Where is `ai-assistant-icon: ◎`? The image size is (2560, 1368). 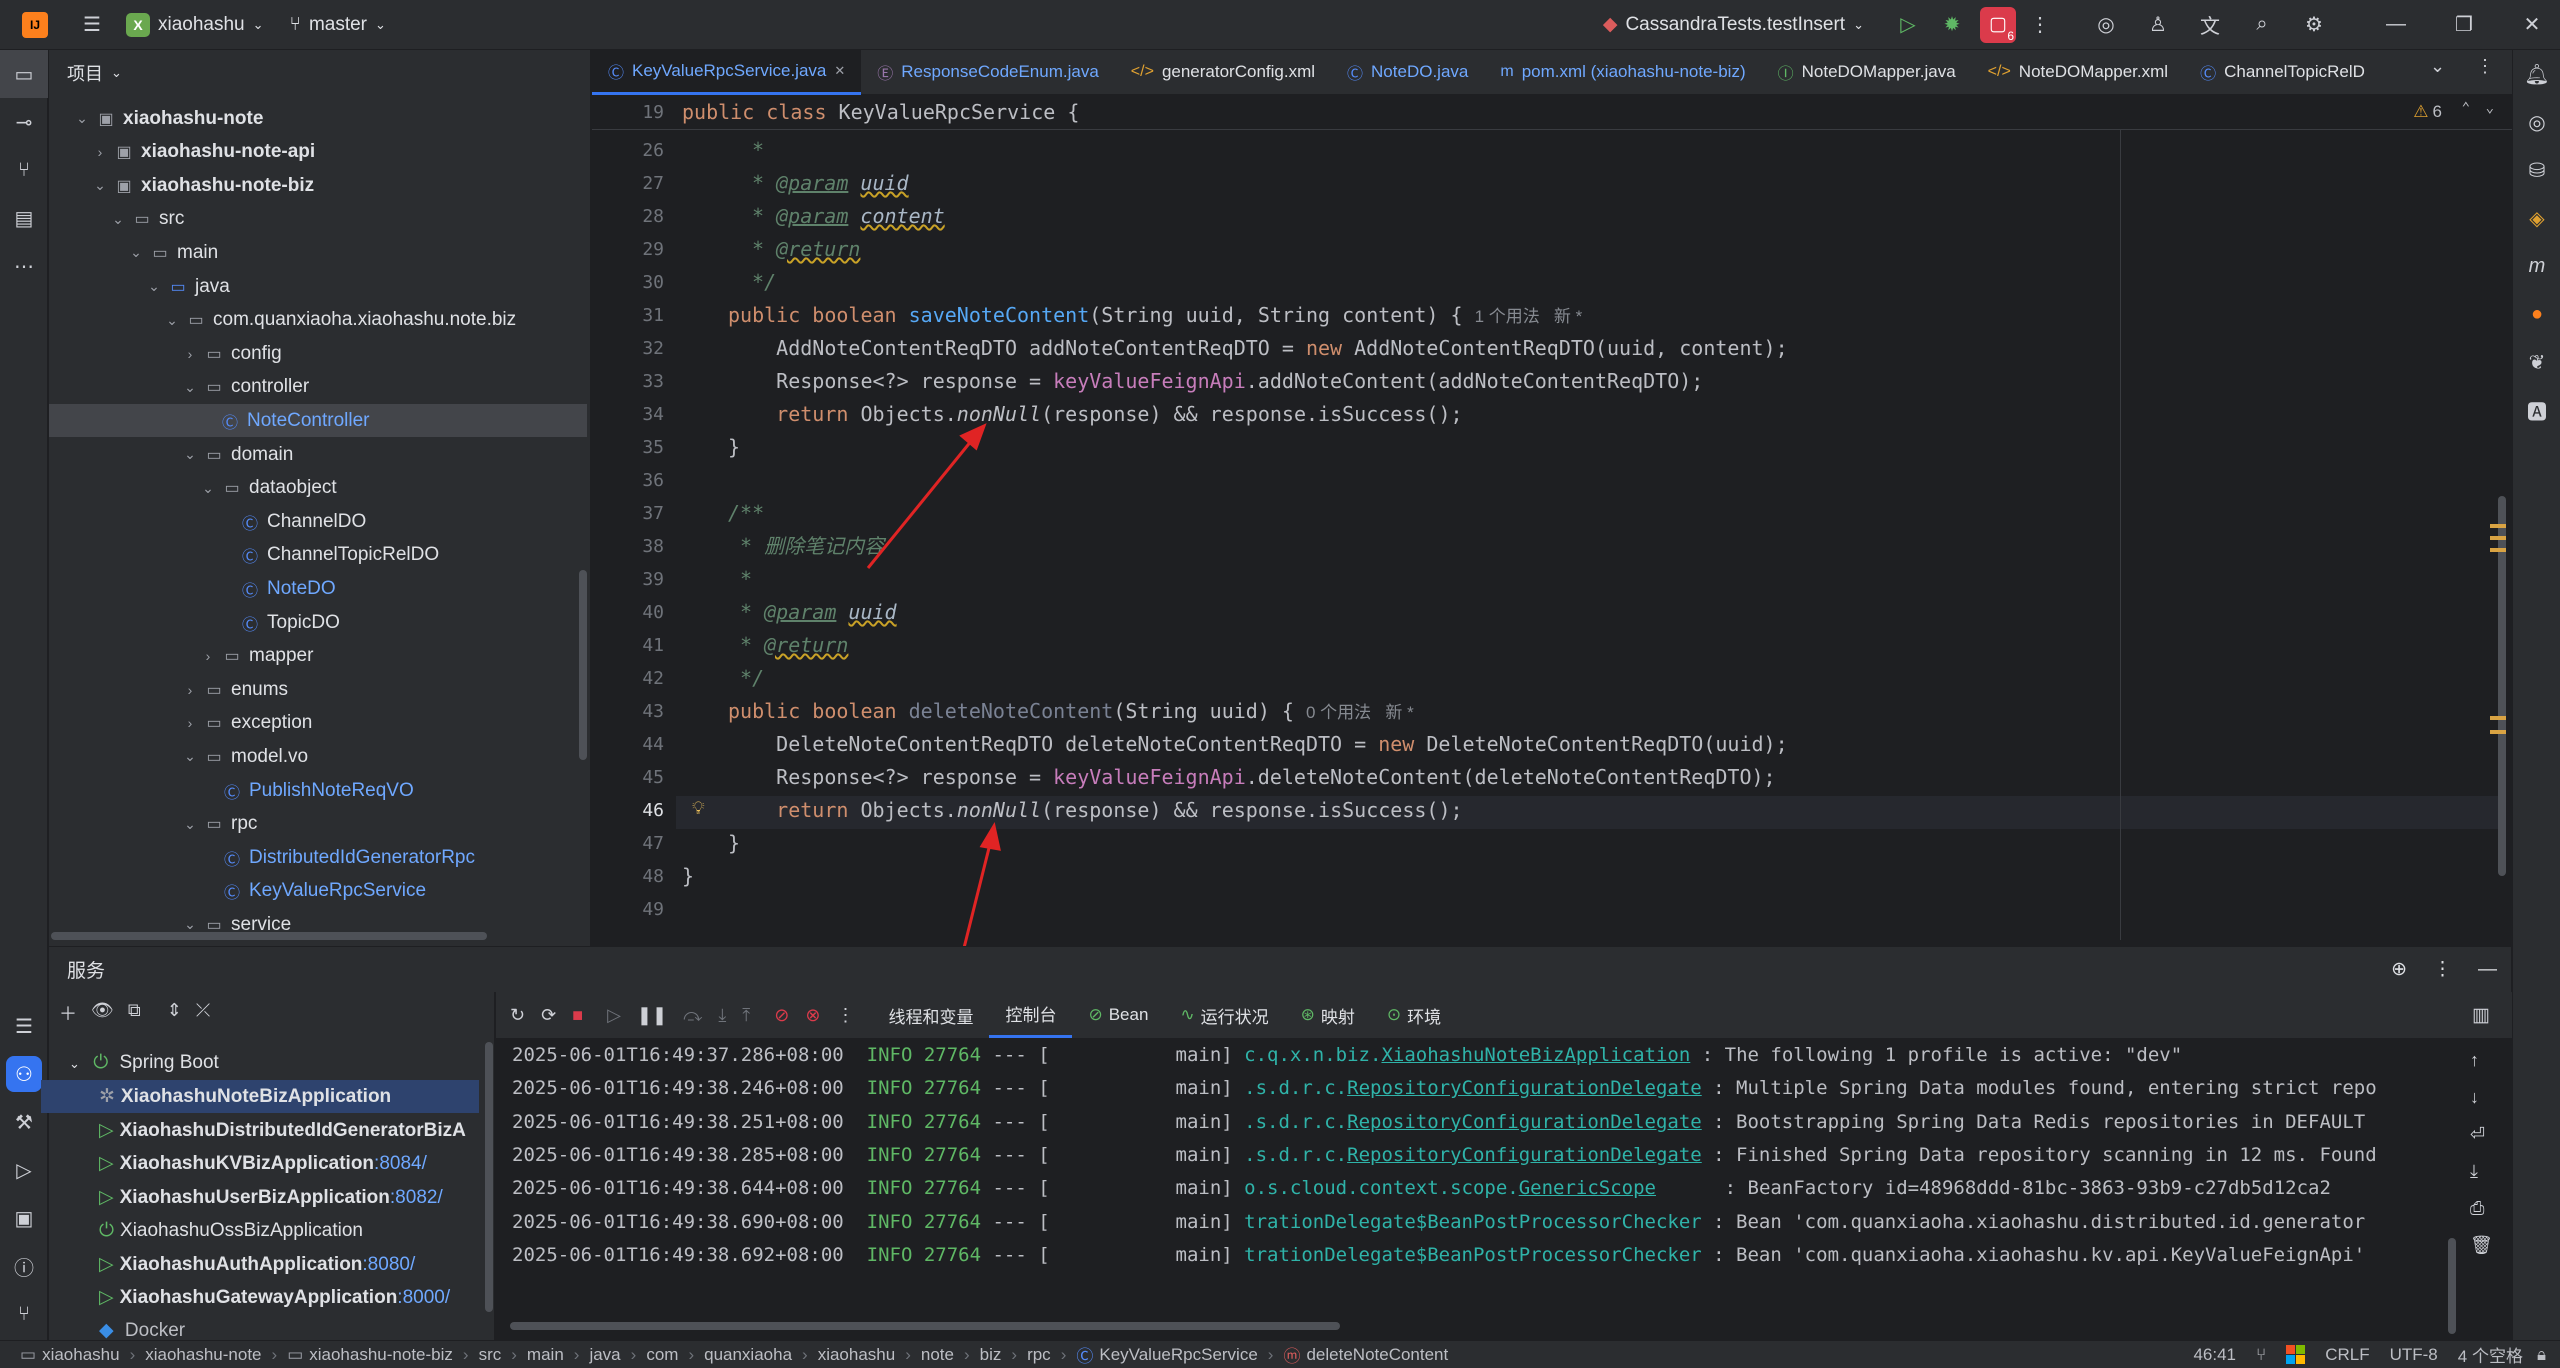
ai-assistant-icon: ◎ is located at coordinates (2106, 25).